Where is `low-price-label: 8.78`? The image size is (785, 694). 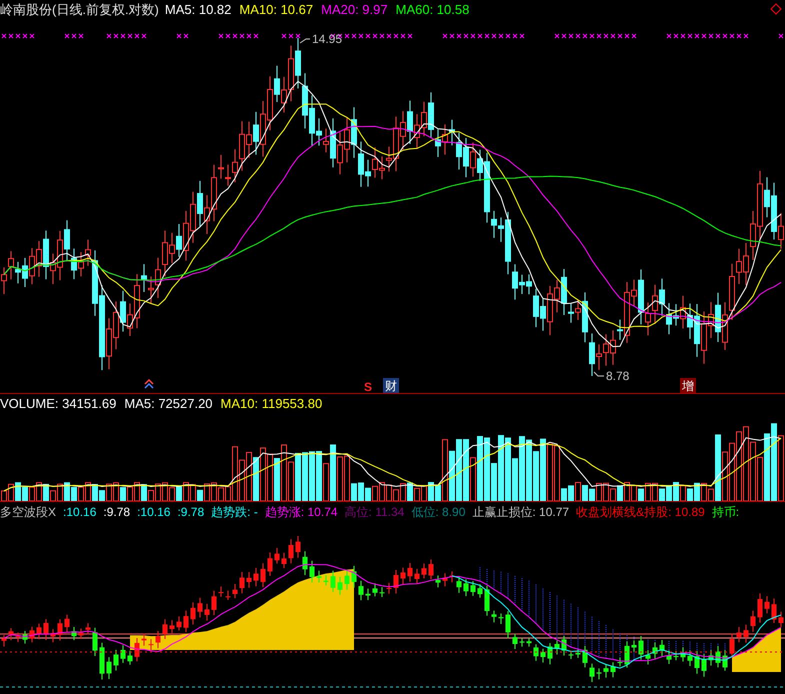
low-price-label: 8.78 is located at coordinates (618, 376).